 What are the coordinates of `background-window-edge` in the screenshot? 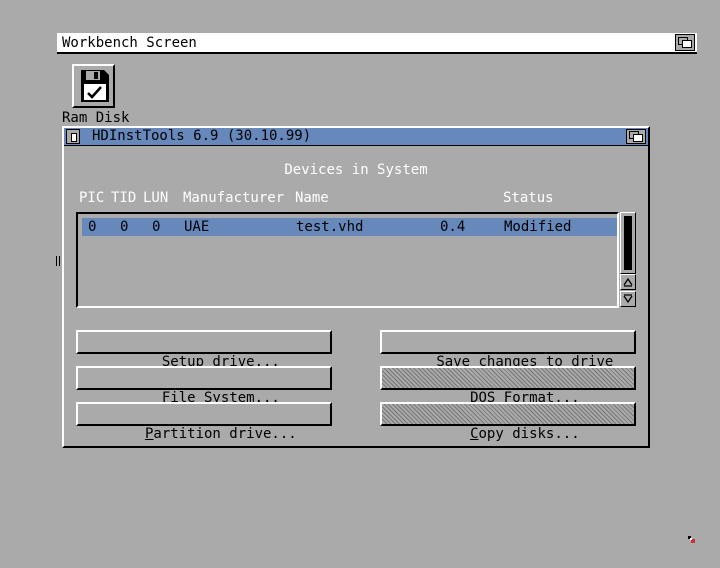 It's located at (58, 261).